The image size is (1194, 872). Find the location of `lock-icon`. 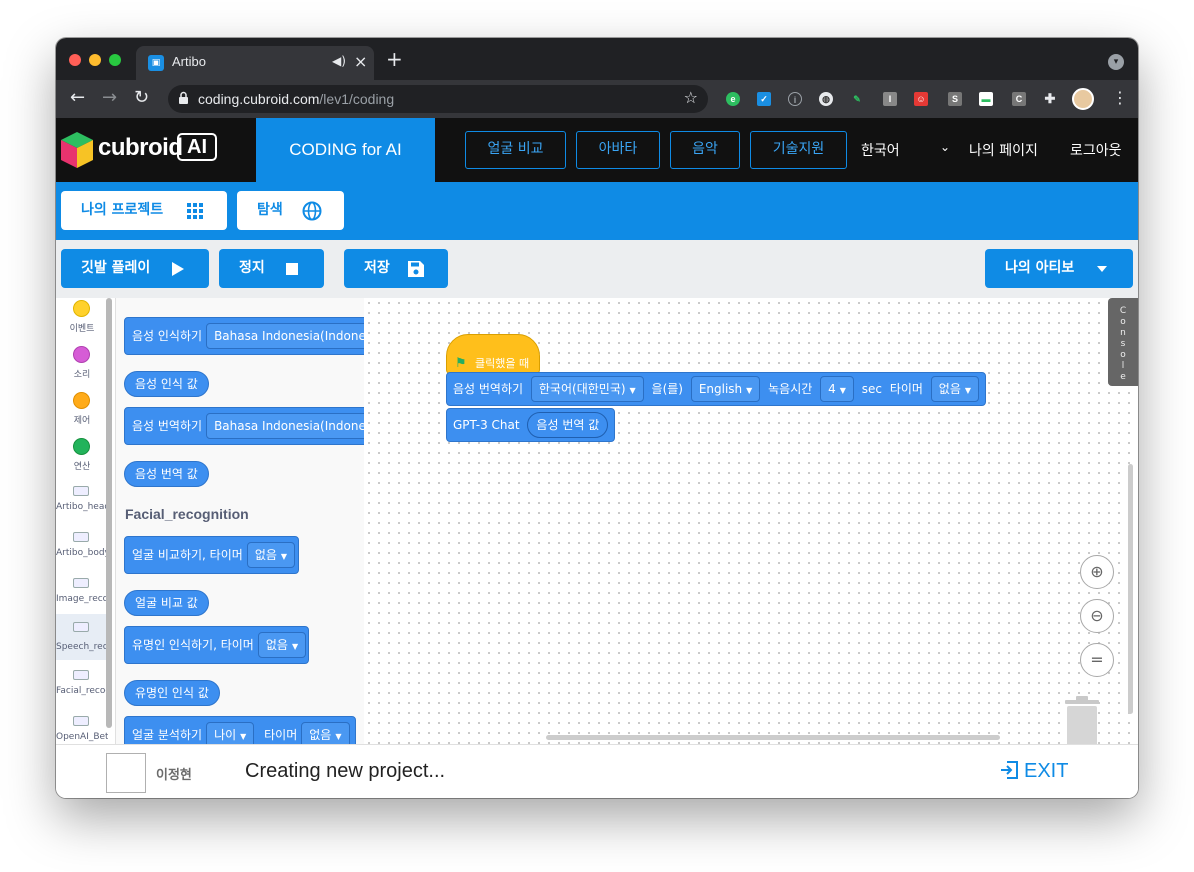

lock-icon is located at coordinates (183, 97).